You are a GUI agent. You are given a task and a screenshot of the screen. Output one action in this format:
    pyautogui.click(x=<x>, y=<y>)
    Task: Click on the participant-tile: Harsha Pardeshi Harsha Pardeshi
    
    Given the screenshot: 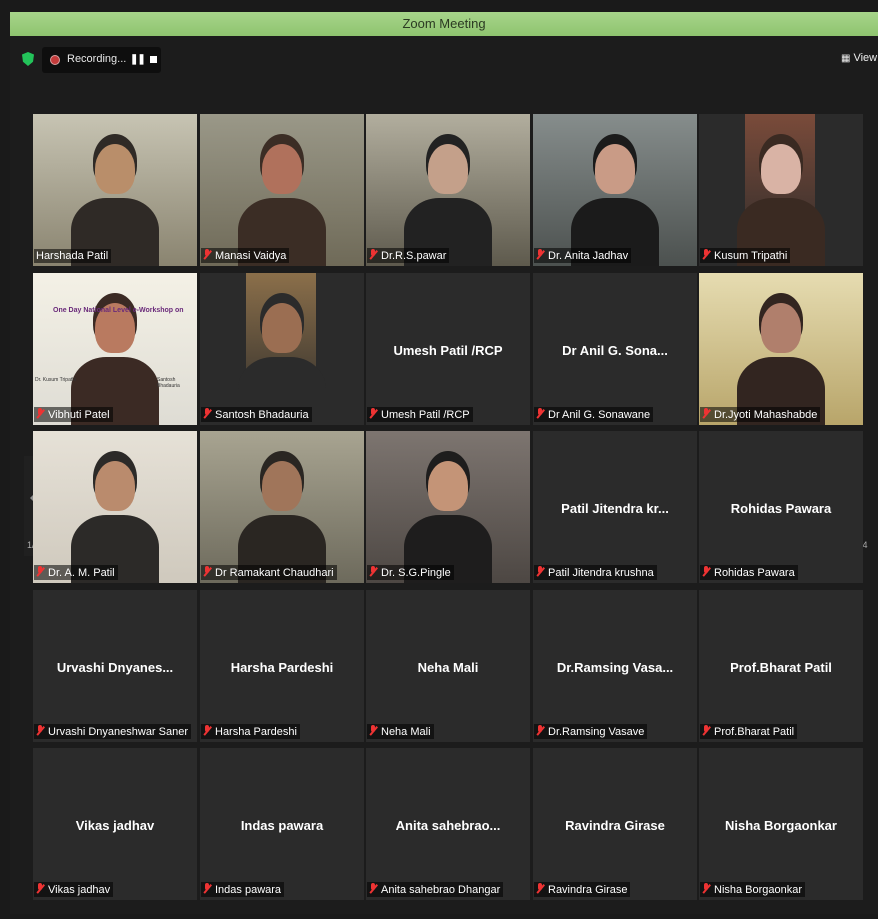 What is the action you would take?
    pyautogui.click(x=282, y=666)
    